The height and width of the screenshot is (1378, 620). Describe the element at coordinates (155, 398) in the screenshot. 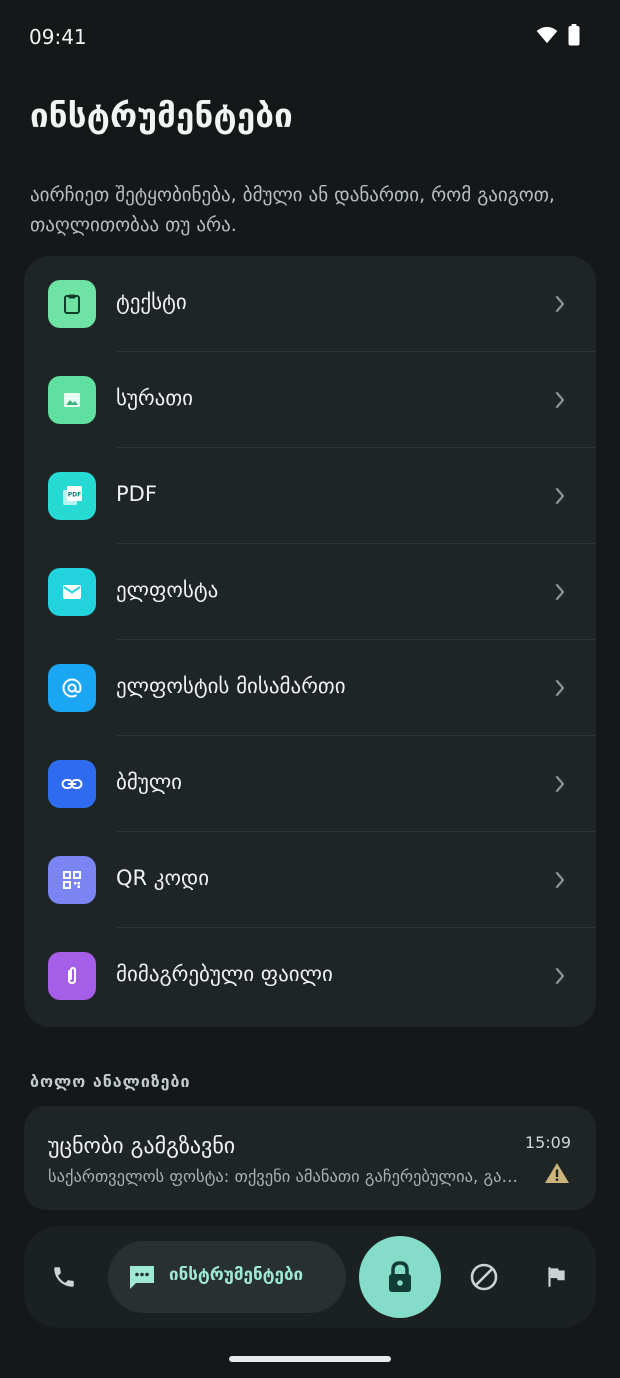

I see `tool-label: სურათი` at that location.